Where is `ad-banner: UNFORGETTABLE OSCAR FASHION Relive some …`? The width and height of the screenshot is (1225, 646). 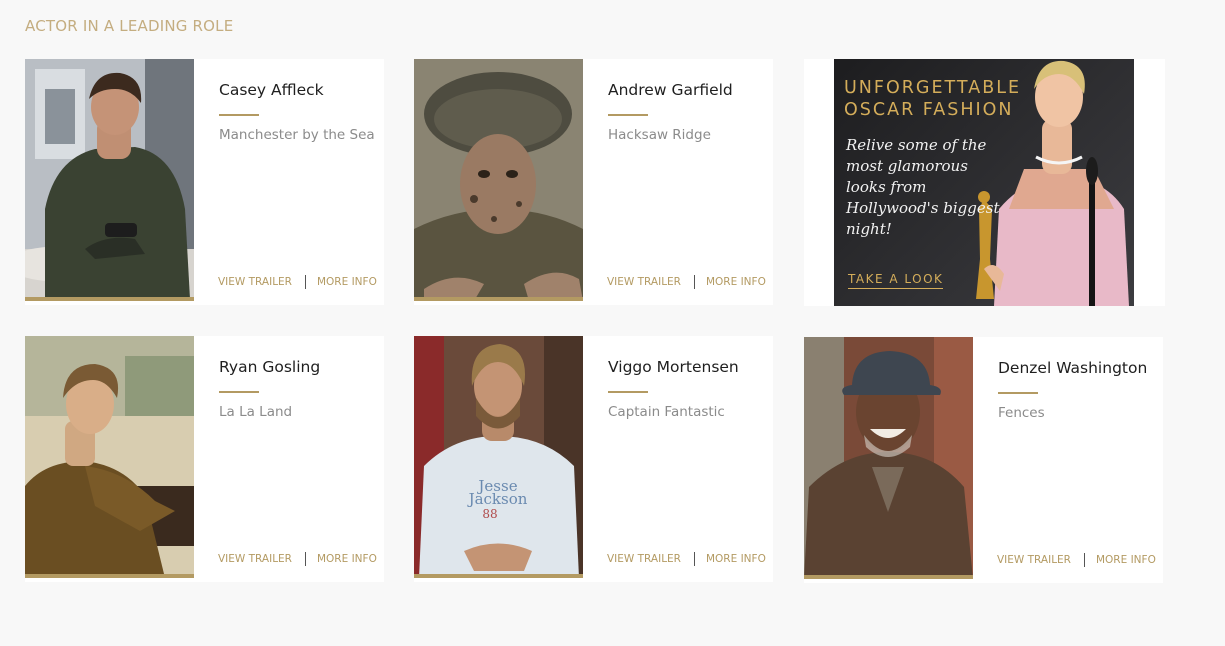
ad-banner: UNFORGETTABLE OSCAR FASHION Relive some … is located at coordinates (984, 182).